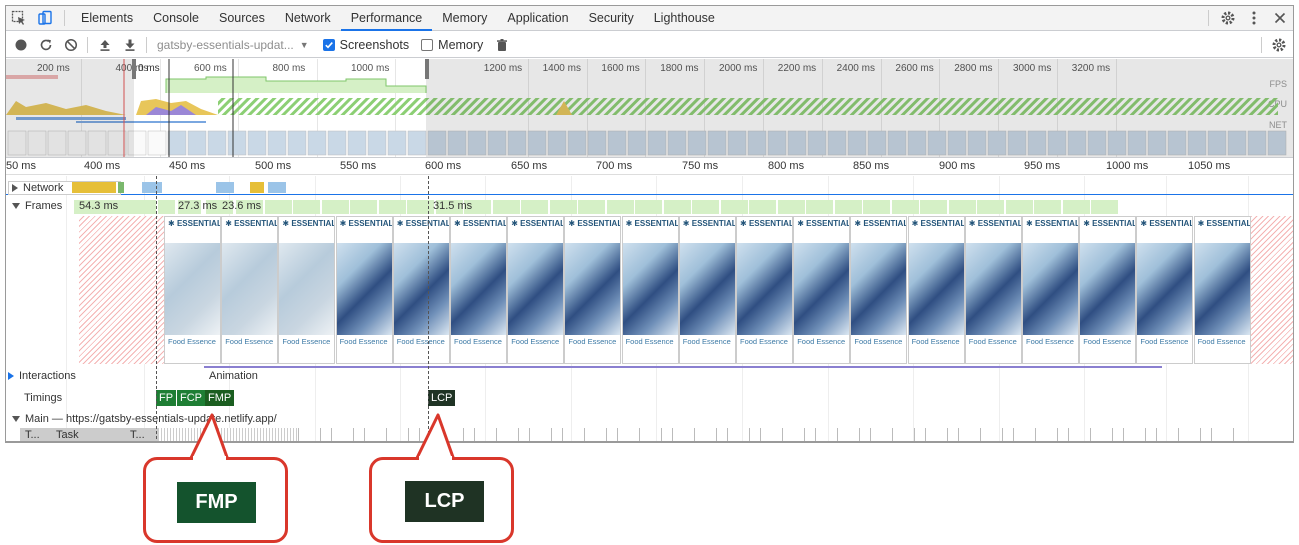 Image resolution: width=1299 pixels, height=545 pixels. What do you see at coordinates (386, 18) in the screenshot?
I see `tab-performance: Performance` at bounding box center [386, 18].